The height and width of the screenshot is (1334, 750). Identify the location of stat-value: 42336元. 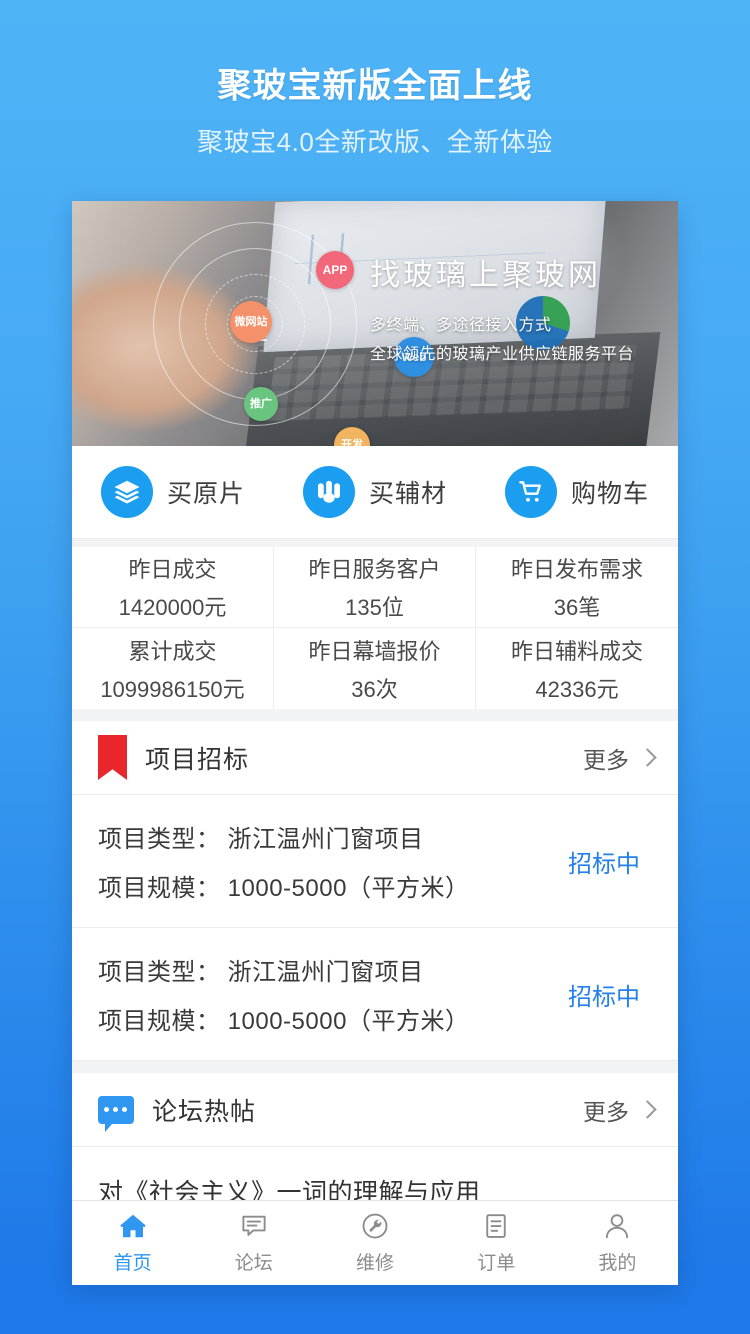
(577, 689).